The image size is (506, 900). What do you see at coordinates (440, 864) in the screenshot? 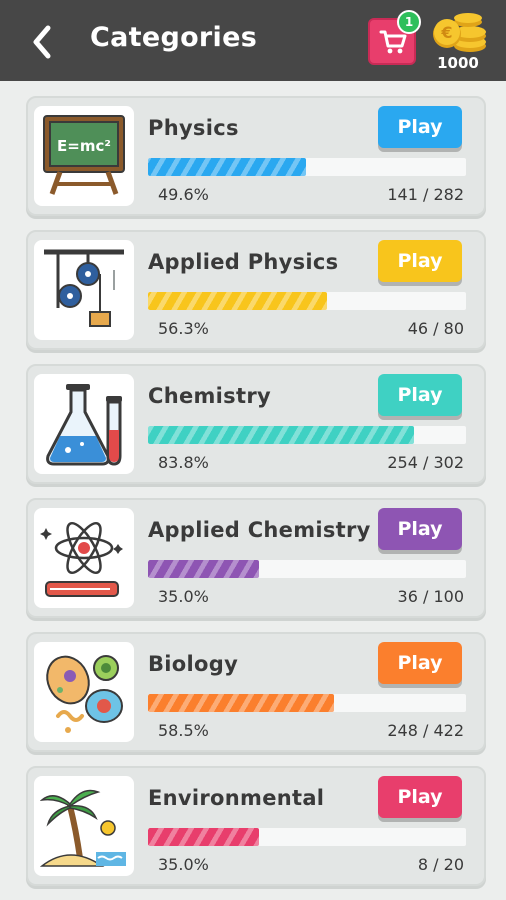
I see `progress-count: 8 / 20` at bounding box center [440, 864].